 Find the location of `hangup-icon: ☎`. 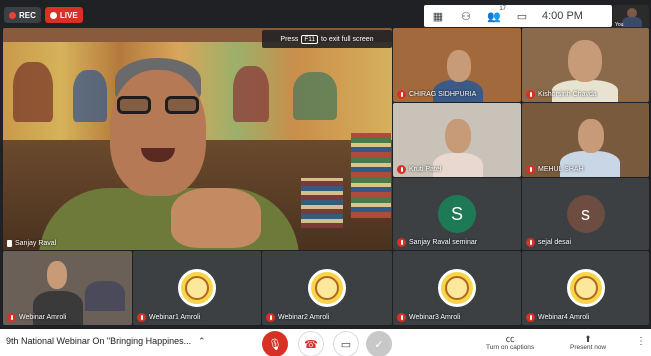

hangup-icon: ☎ is located at coordinates (311, 344).